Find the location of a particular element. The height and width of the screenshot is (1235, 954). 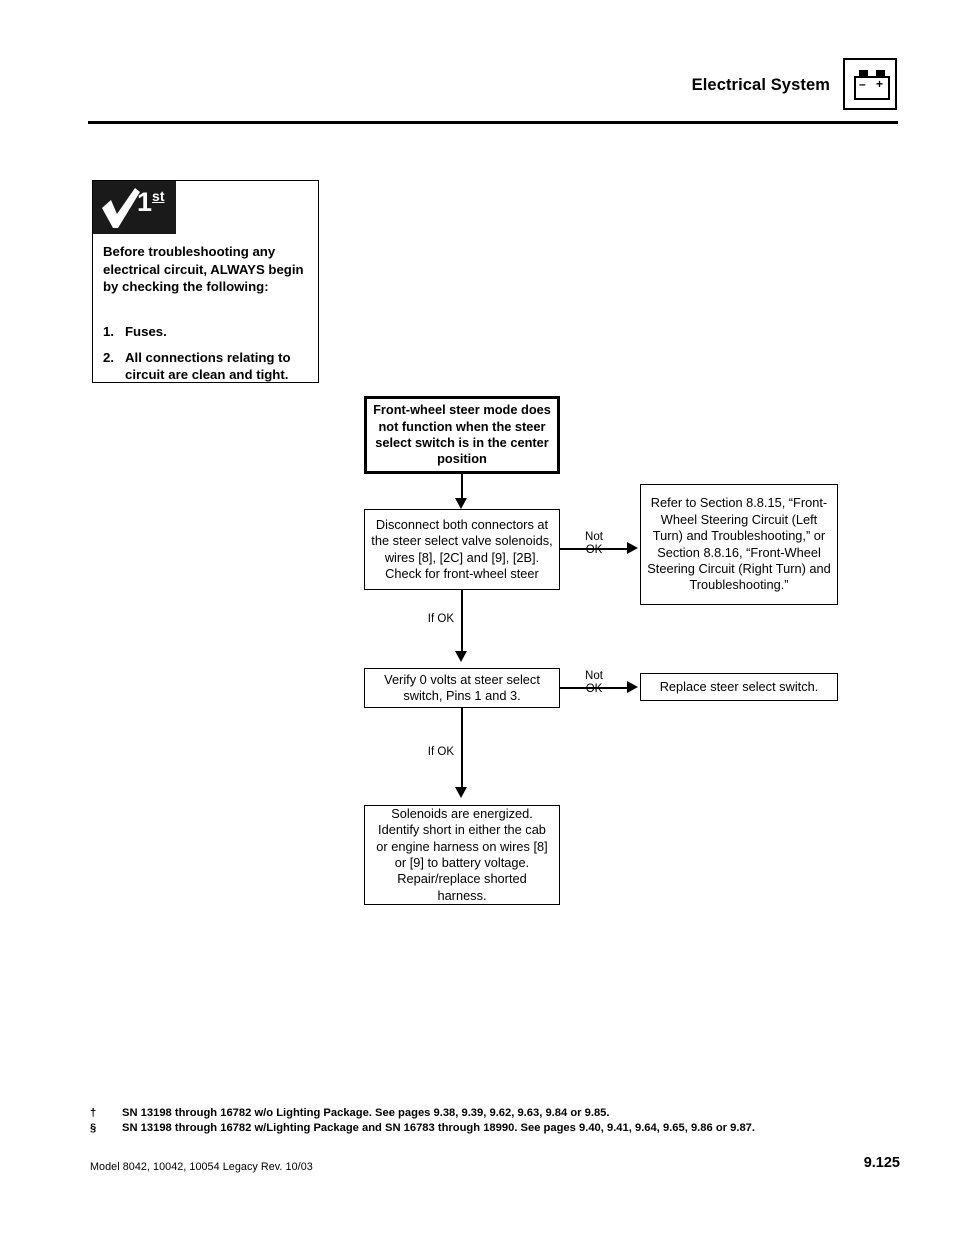

flowchart-box-replace: Replace steer select switch. is located at coordinates (739, 687).